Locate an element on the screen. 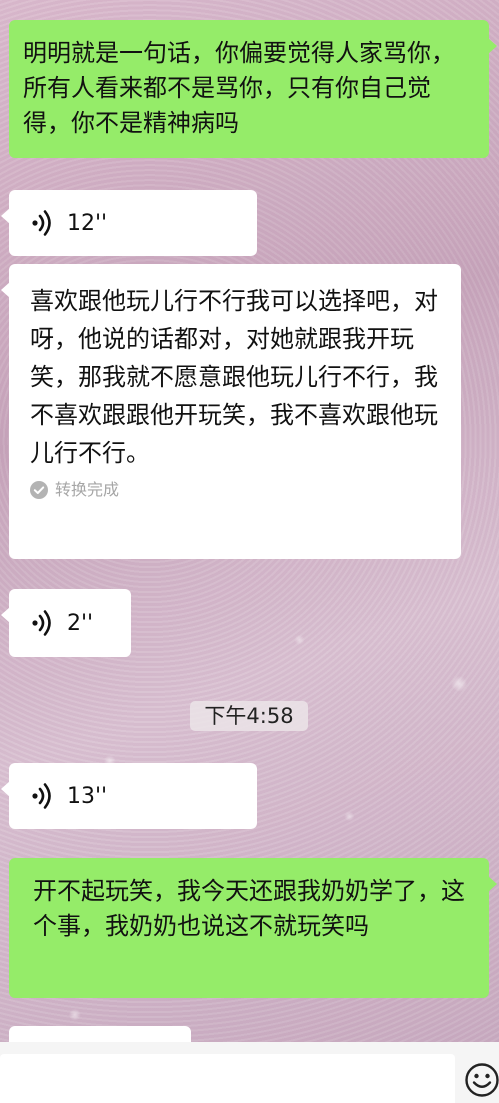 The image size is (499, 1103). voice-message: 12'' is located at coordinates (129, 223).